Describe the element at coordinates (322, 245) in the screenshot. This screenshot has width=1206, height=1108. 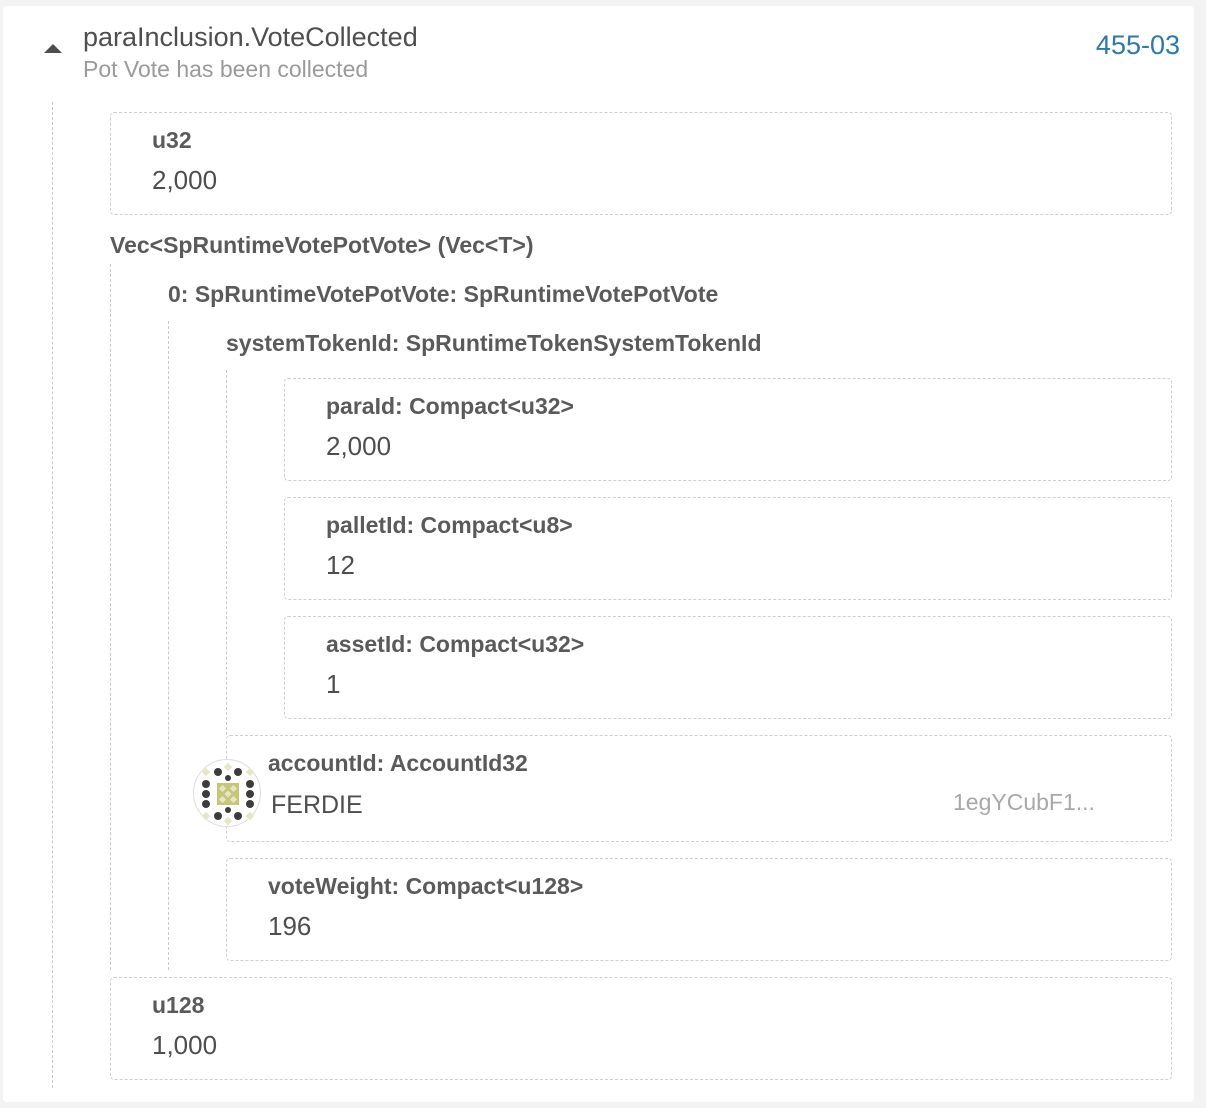
I see `param-vec-label: Vec<SpRuntimeVotePotVote> (Vec<T>)` at that location.